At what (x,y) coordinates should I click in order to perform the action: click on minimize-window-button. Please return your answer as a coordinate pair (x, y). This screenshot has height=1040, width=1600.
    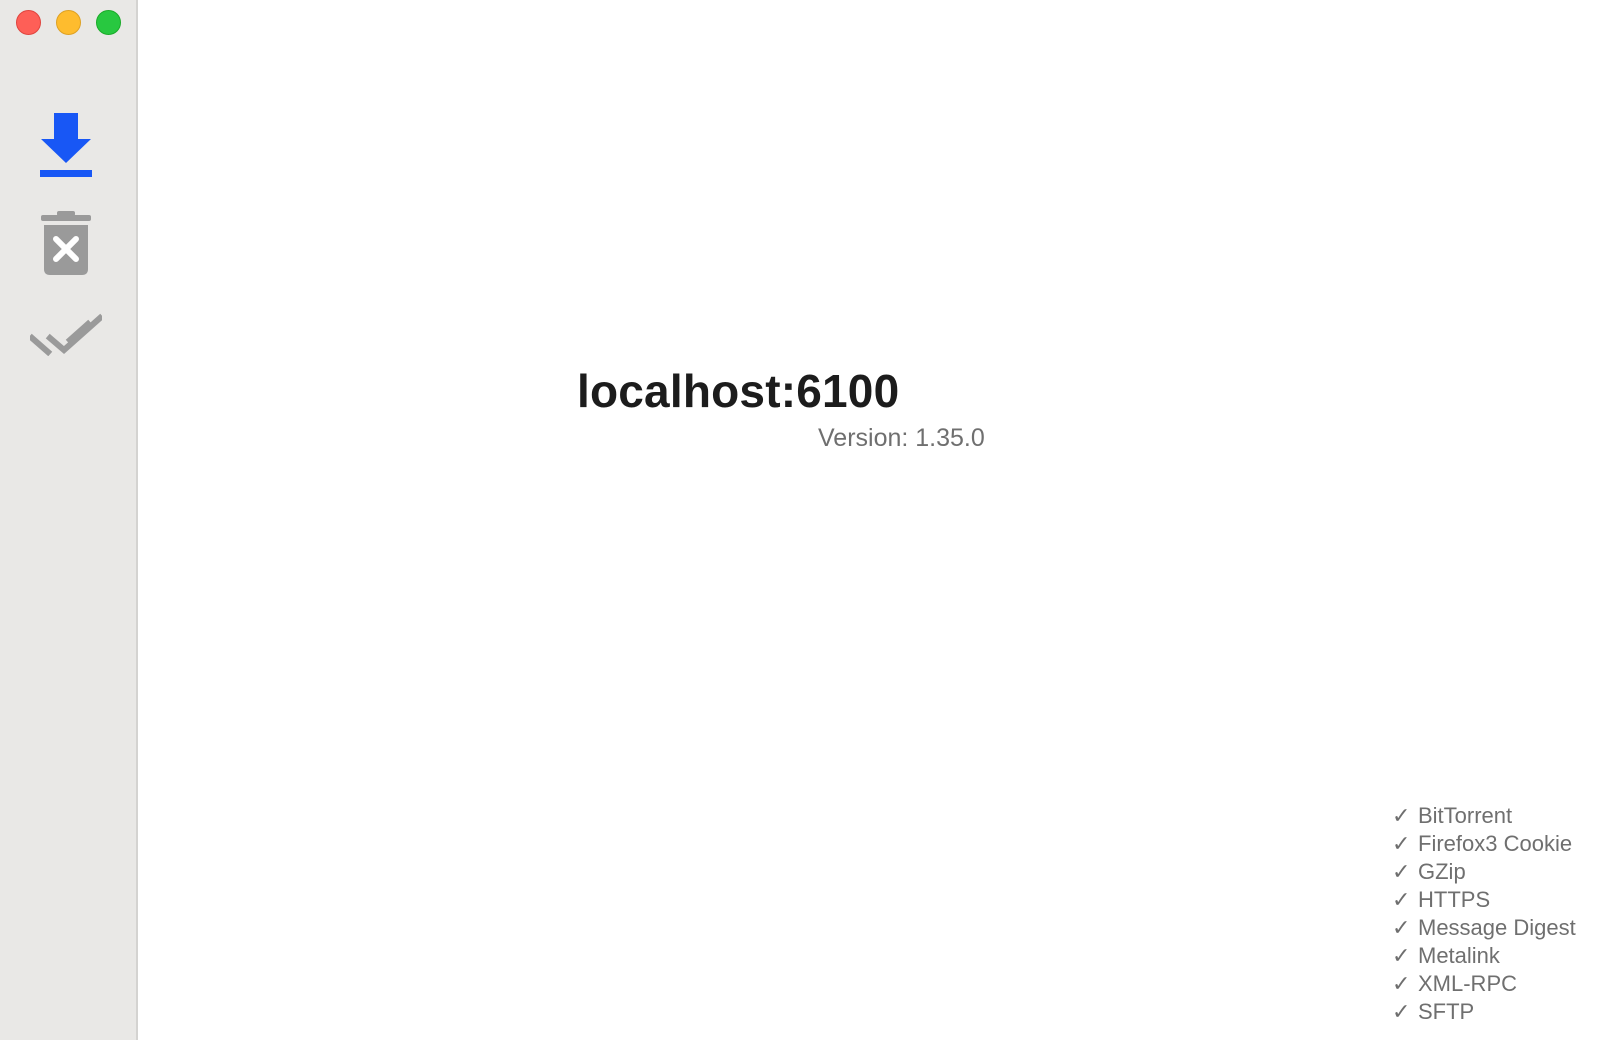
    Looking at the image, I should click on (68, 22).